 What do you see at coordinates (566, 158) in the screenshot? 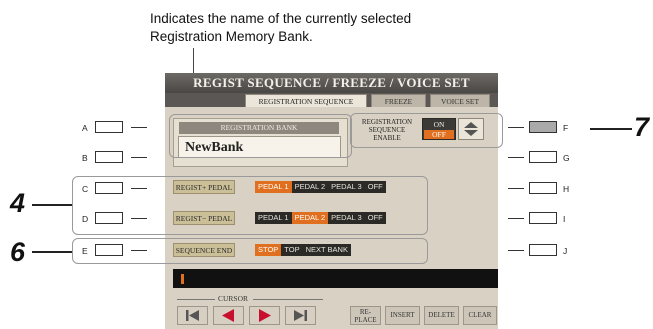
I see `button-letter-g: G` at bounding box center [566, 158].